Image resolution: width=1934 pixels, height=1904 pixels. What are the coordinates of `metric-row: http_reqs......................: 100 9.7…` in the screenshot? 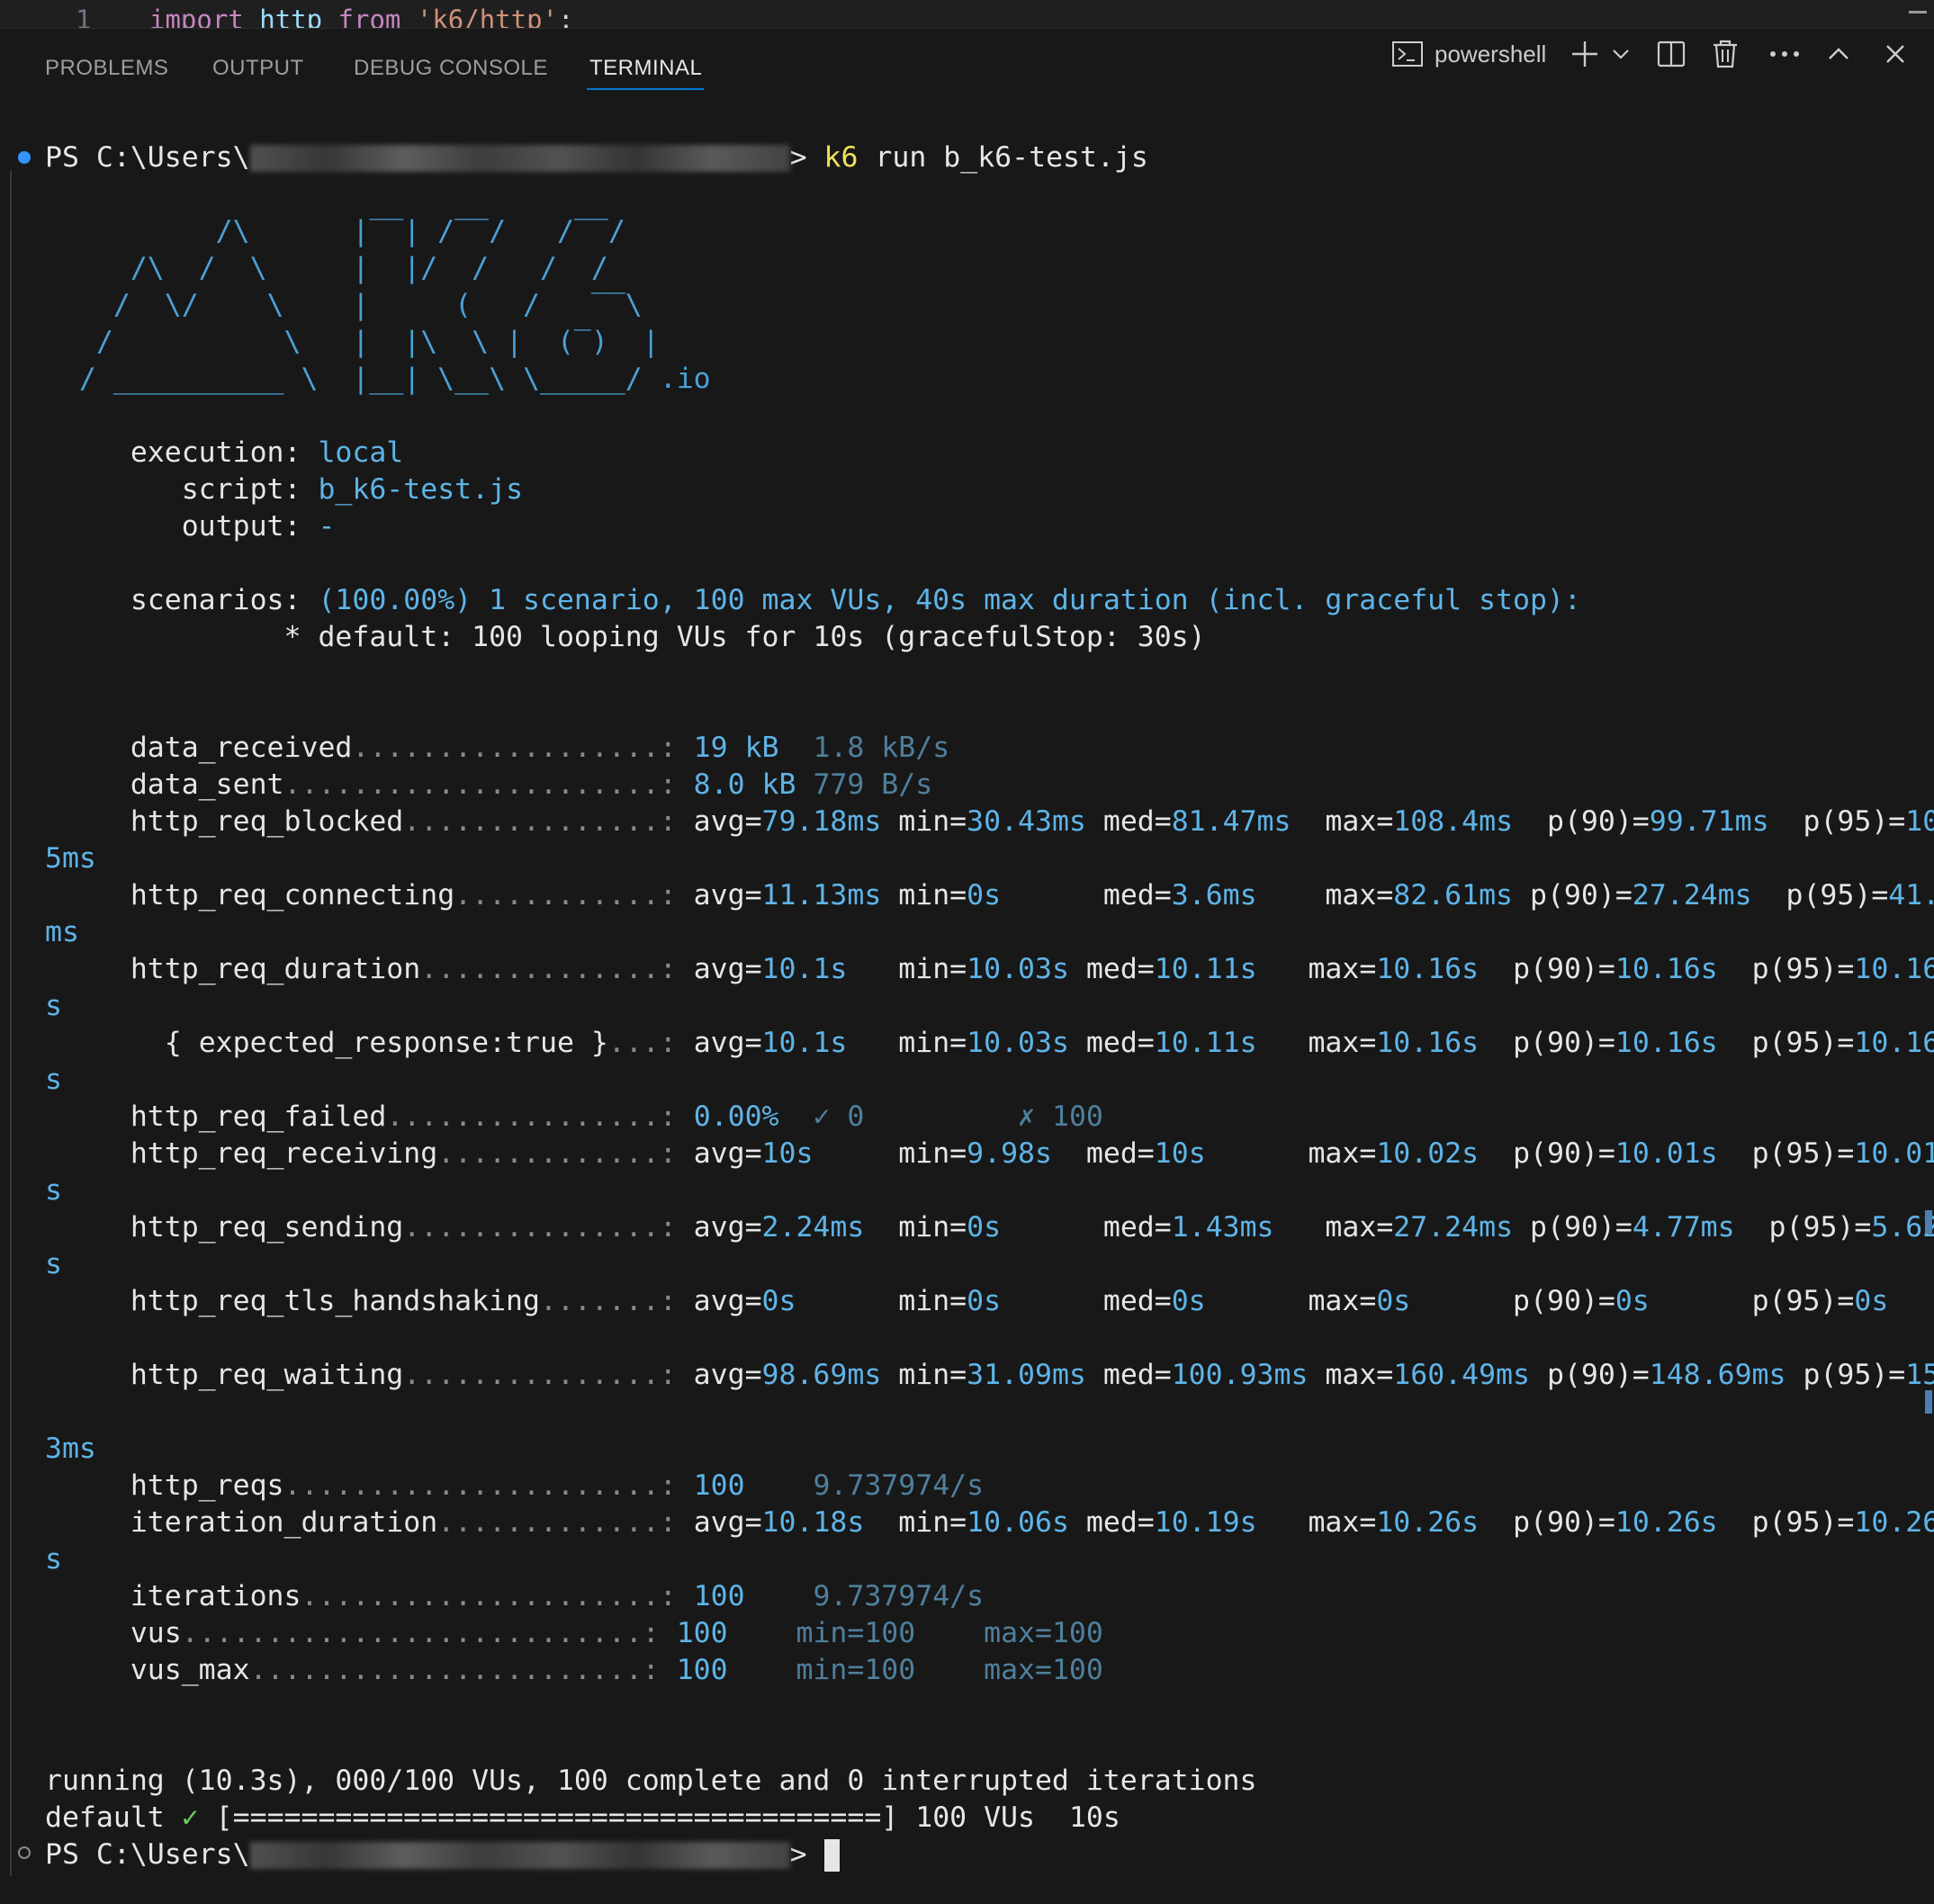 It's located at (514, 1486).